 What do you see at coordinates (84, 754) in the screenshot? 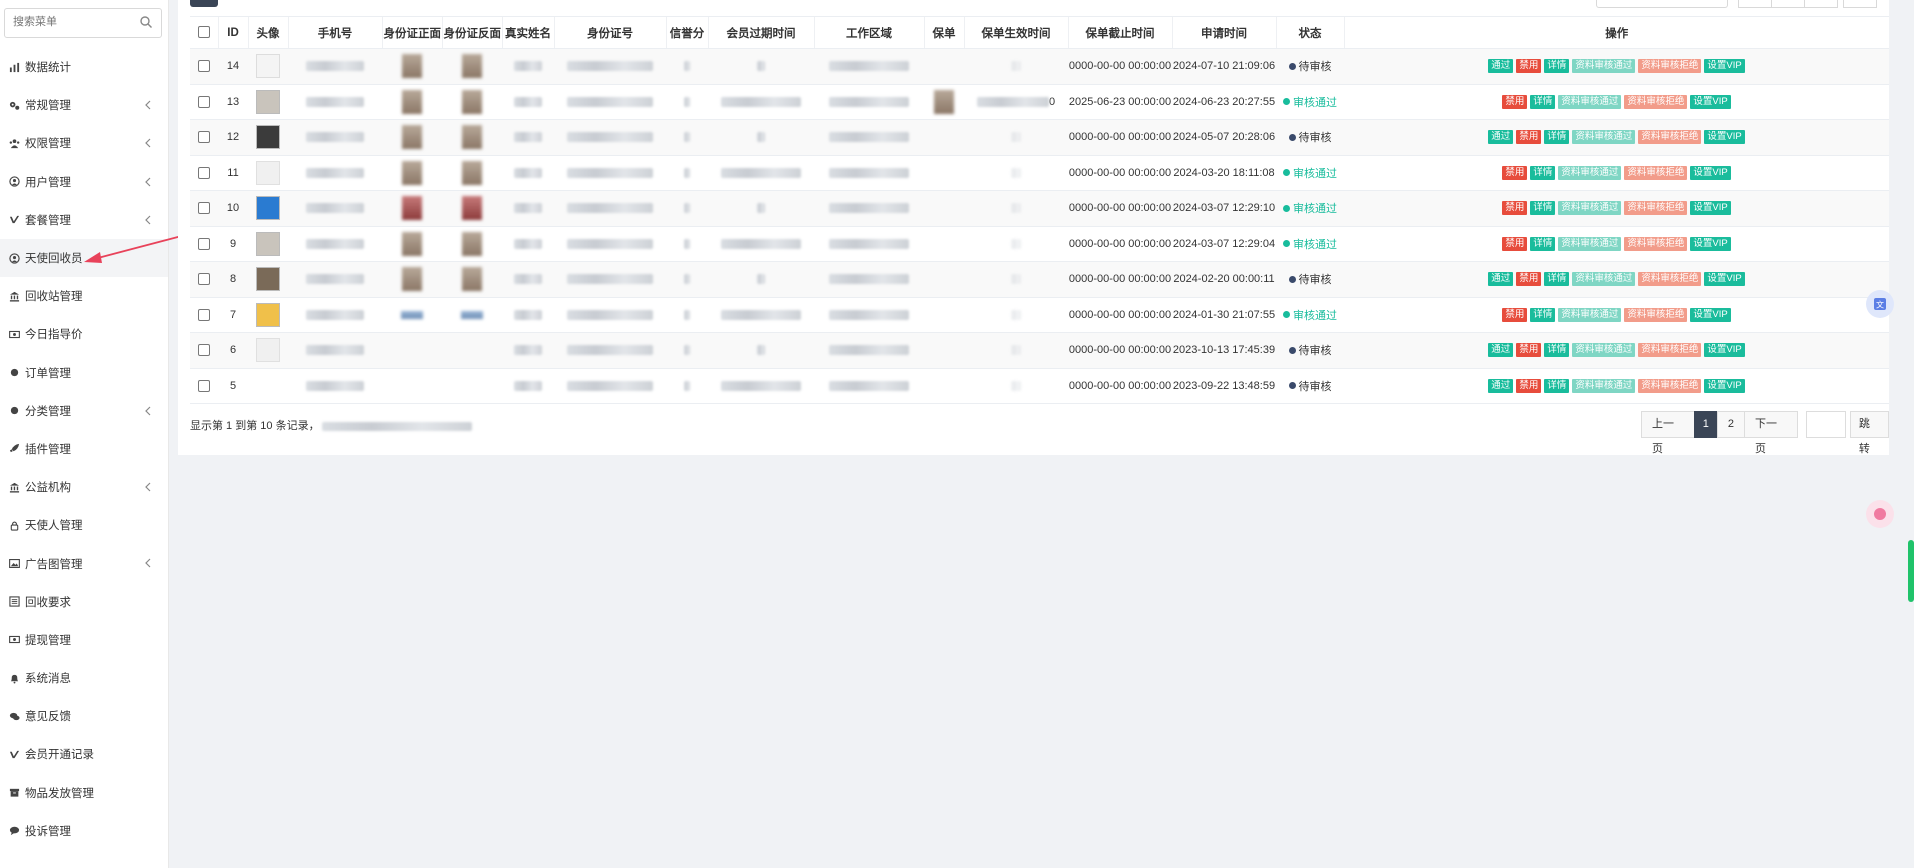
I see `sidebar-item: 会员开通记录` at bounding box center [84, 754].